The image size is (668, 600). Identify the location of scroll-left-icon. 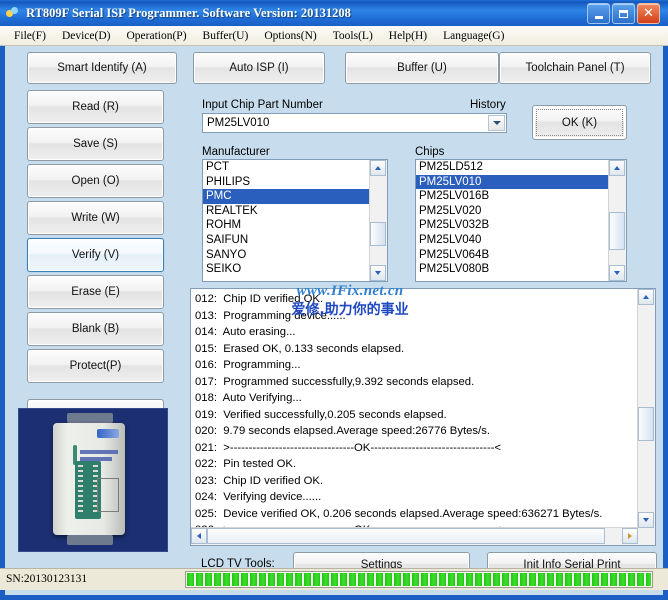
(199, 536).